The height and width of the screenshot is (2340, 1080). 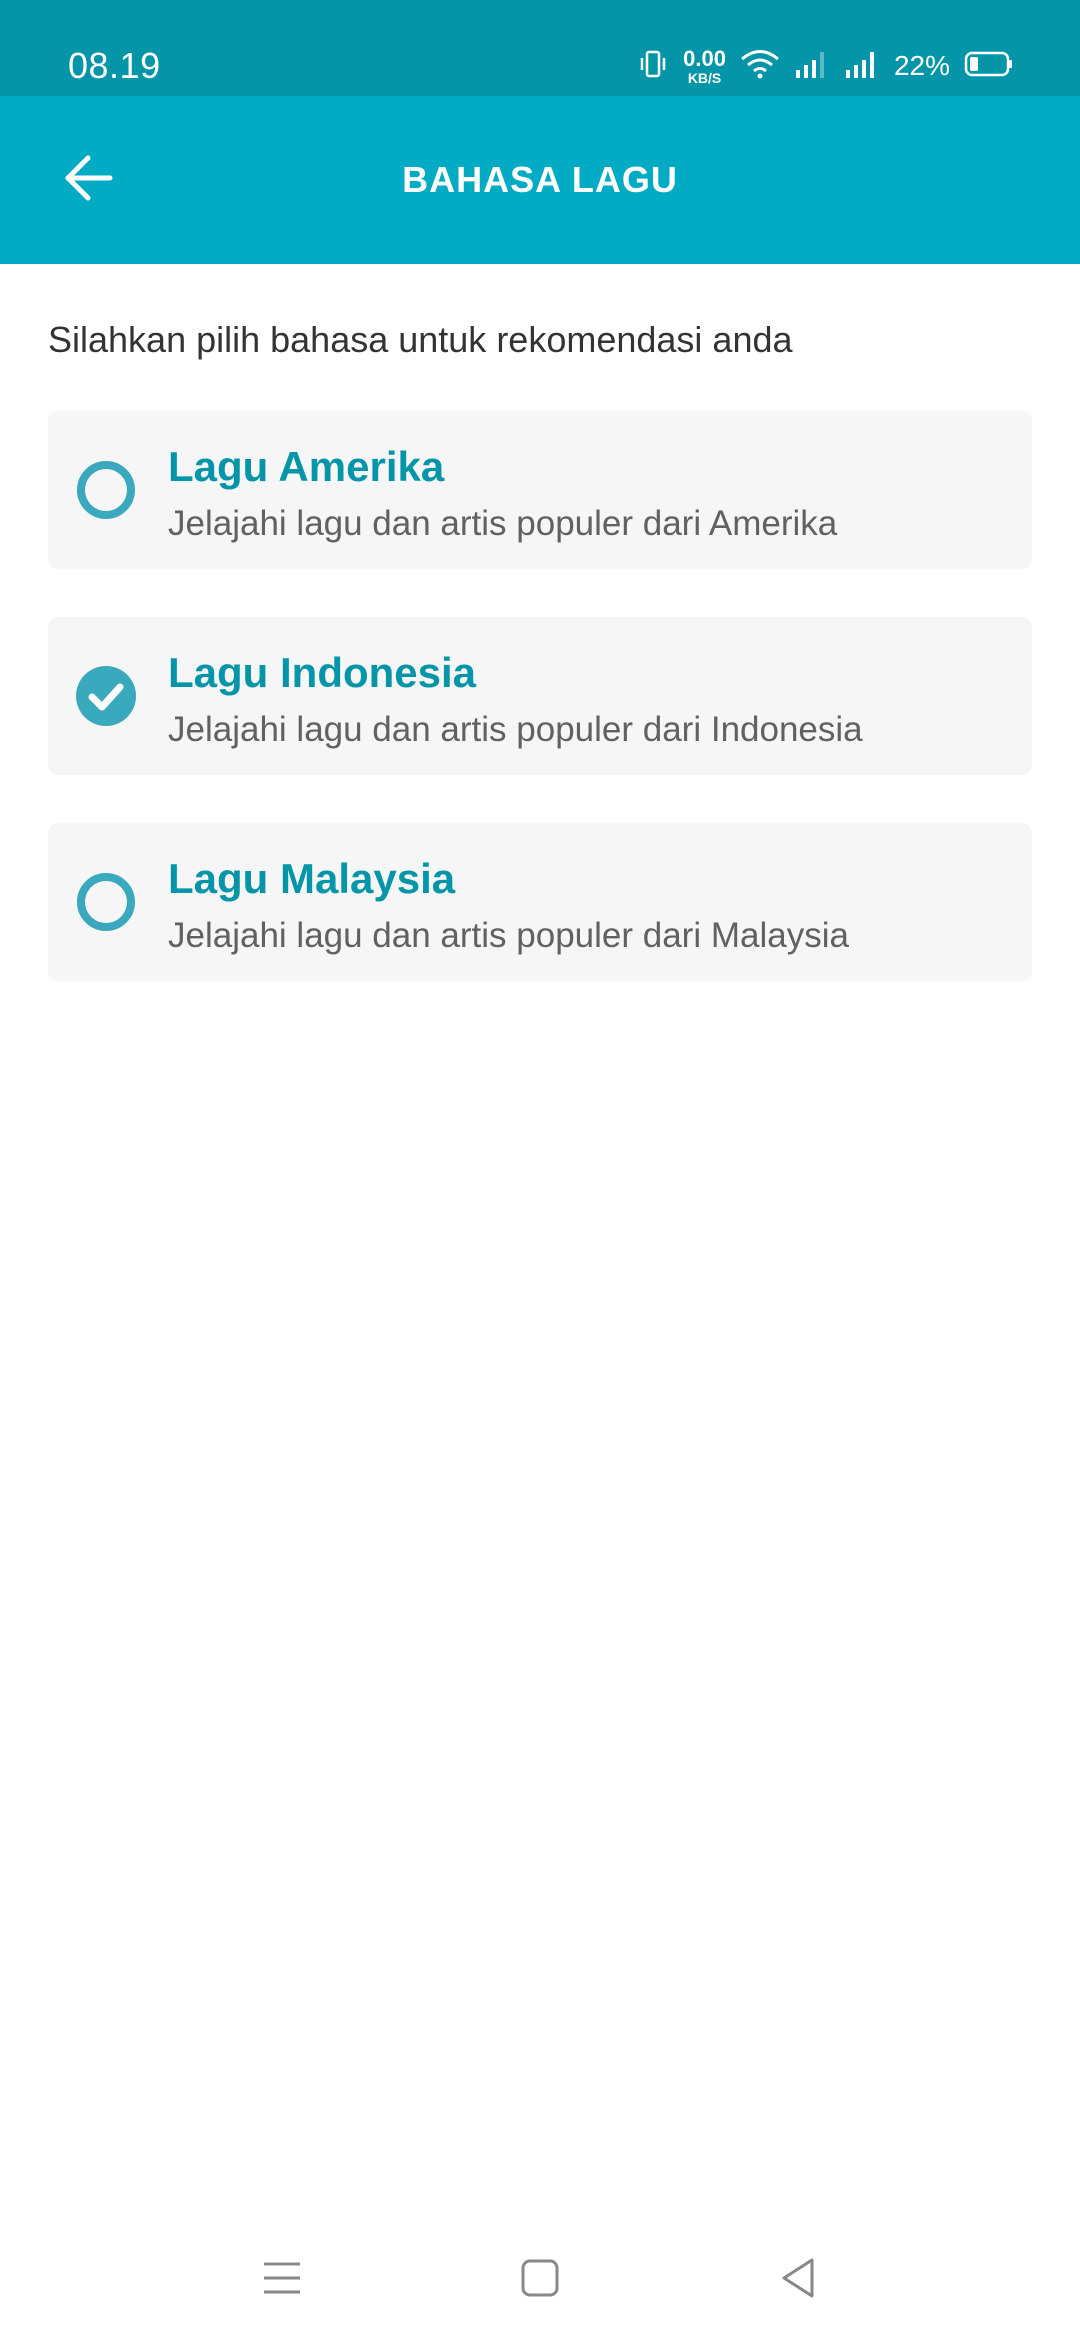 I want to click on system-nav-bar, so click(x=540, y=2280).